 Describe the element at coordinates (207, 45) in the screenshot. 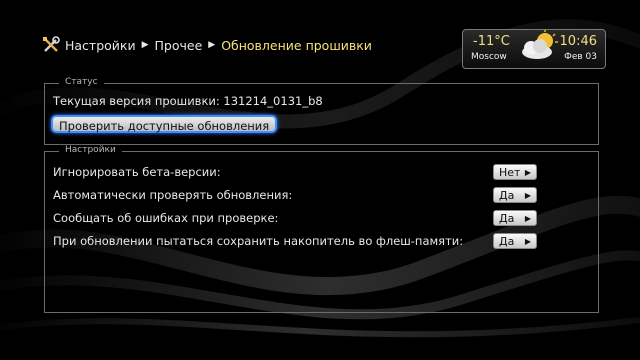

I see `breadcrumb: Настройки ▶ Прочее ▶ Обновление прошивки` at that location.